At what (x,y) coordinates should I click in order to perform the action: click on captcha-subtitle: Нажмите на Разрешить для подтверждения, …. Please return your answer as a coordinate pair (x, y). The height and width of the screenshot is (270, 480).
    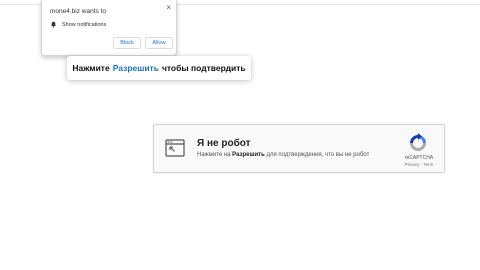
    Looking at the image, I should click on (283, 155).